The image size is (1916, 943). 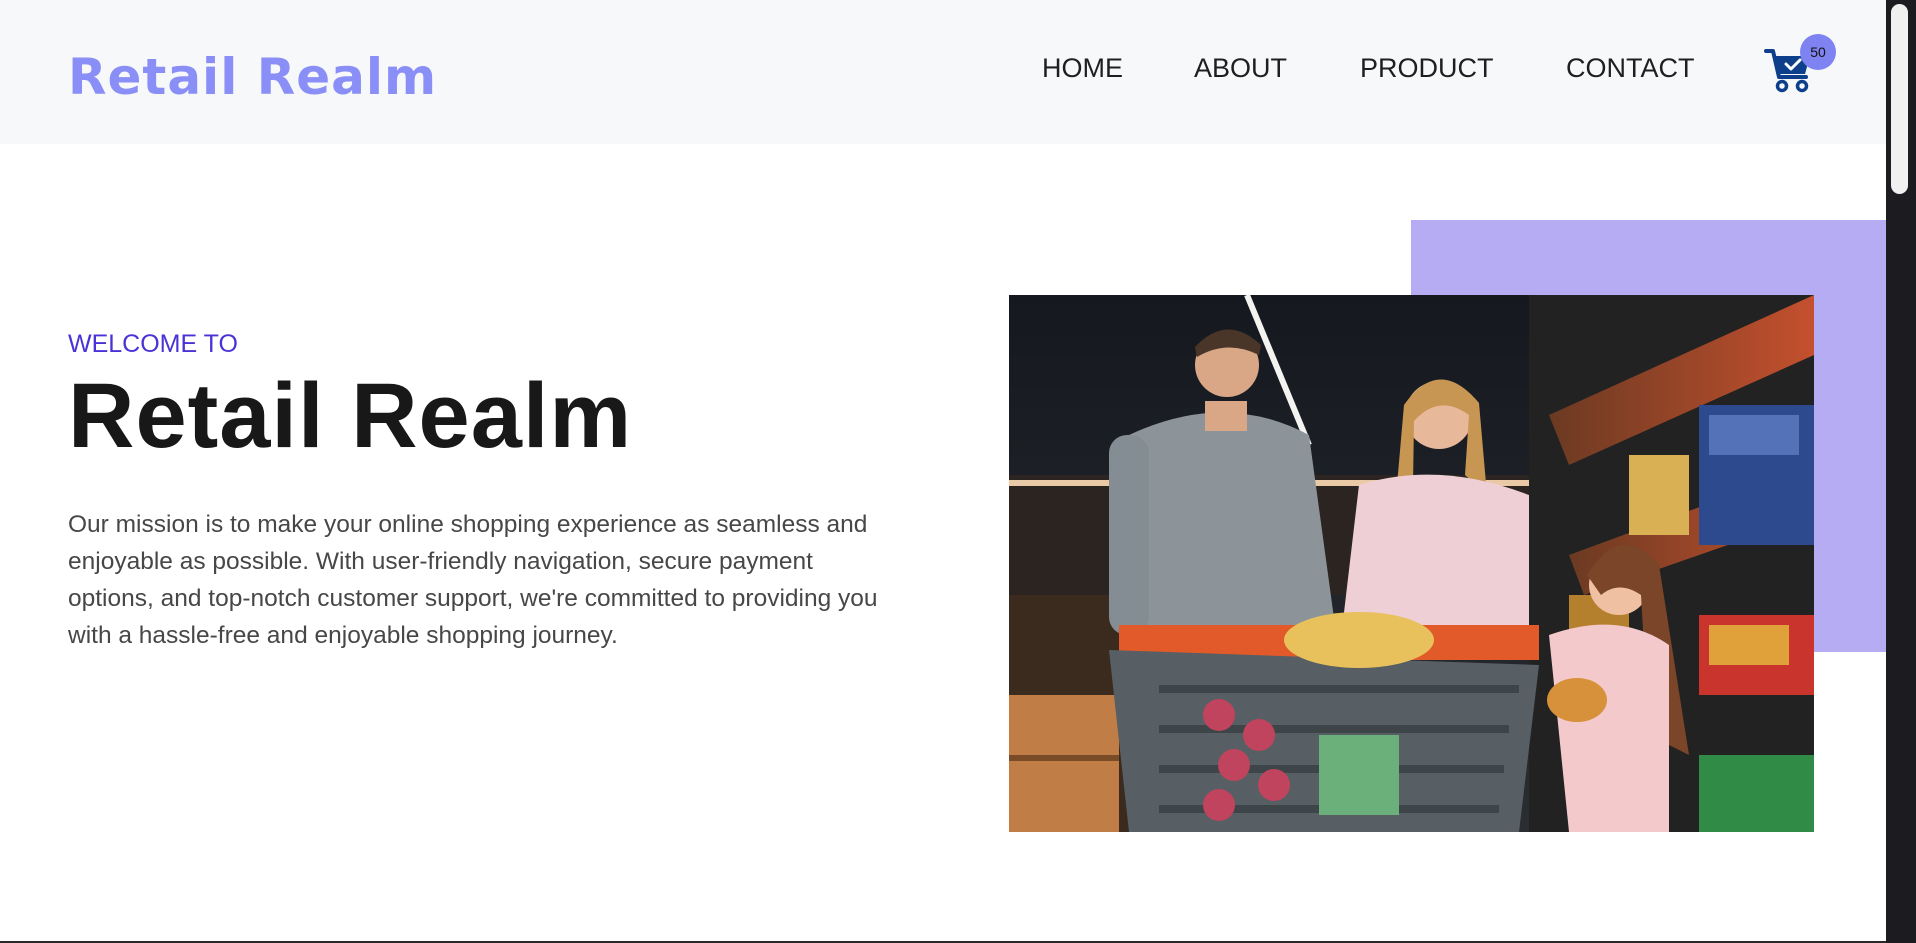 What do you see at coordinates (1240, 68) in the screenshot?
I see `nav-about: ABOUT` at bounding box center [1240, 68].